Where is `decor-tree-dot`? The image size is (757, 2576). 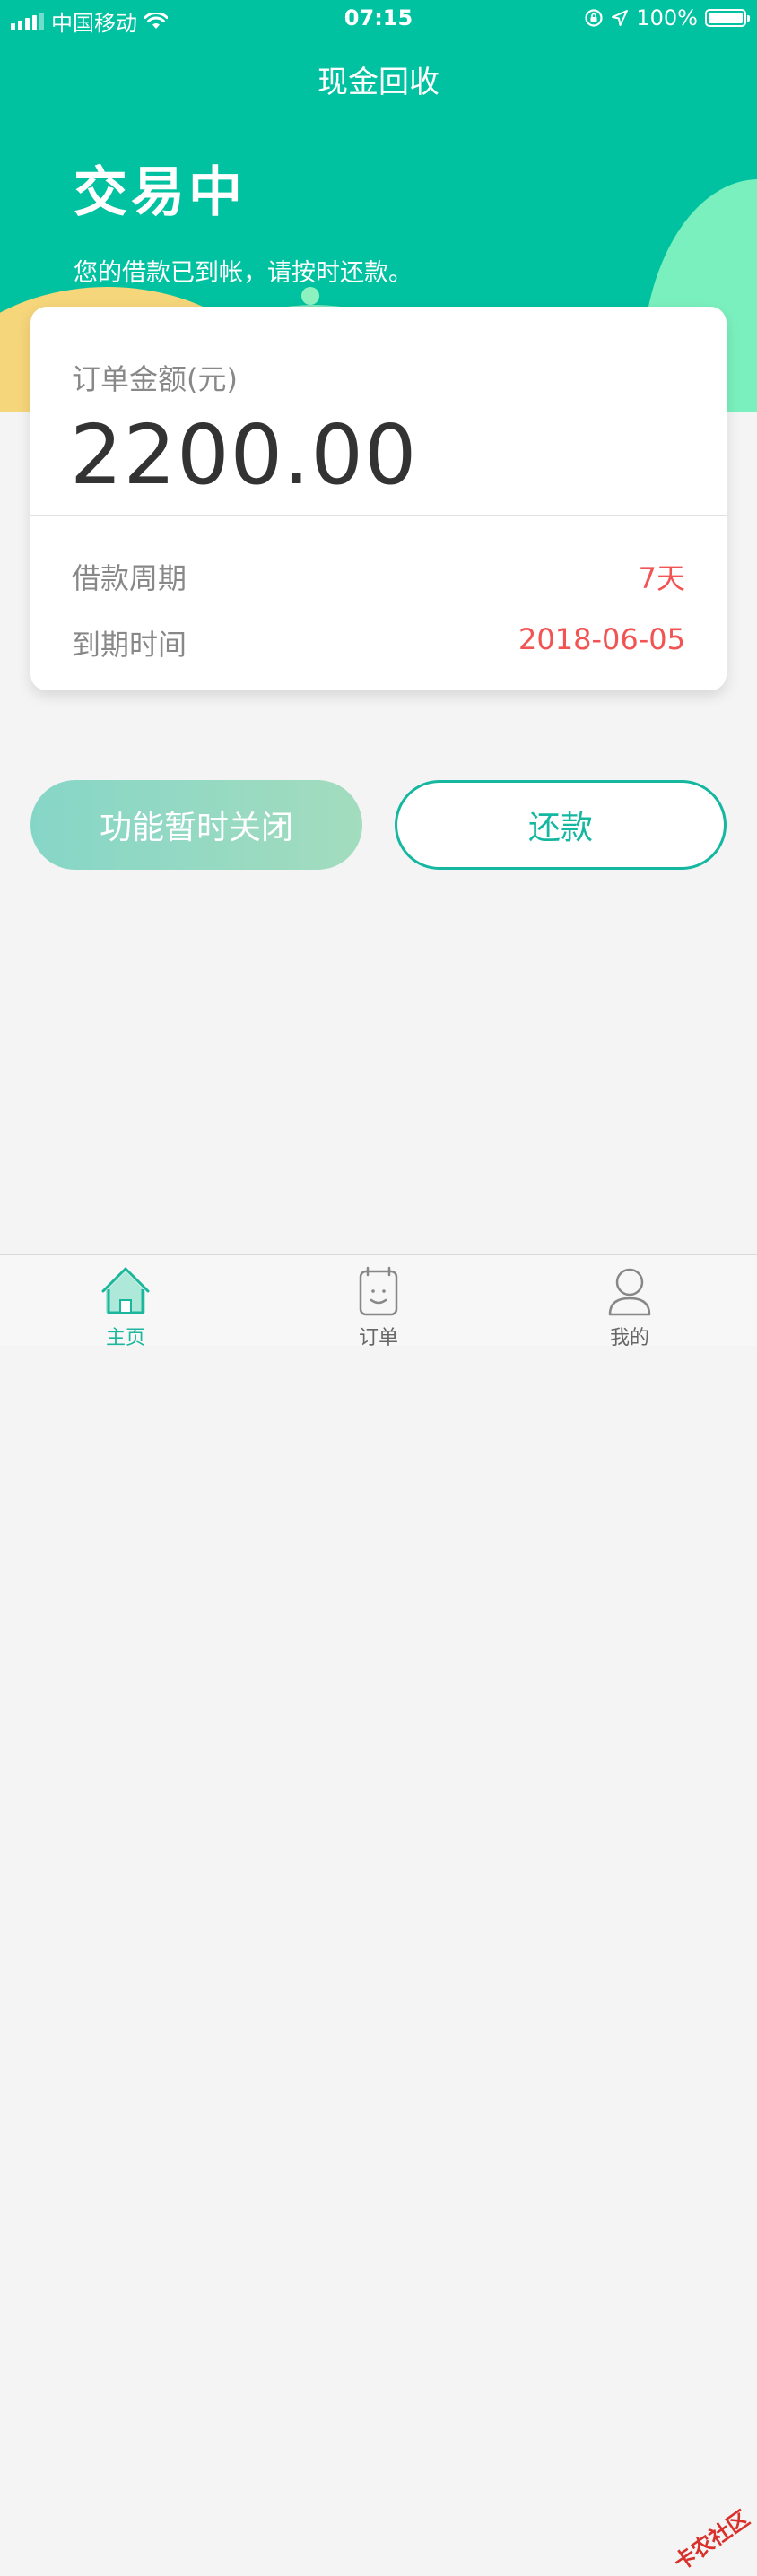 decor-tree-dot is located at coordinates (310, 296).